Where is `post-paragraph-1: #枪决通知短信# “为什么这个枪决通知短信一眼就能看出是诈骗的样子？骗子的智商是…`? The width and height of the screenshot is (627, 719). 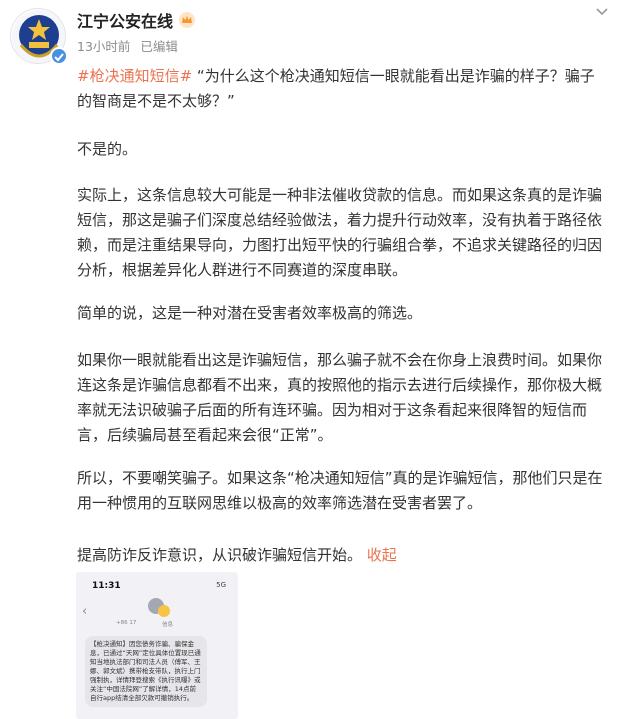 post-paragraph-1: #枪决通知短信# “为什么这个枪决通知短信一眼就能看出是诈骗的样子？骗子的智商是… is located at coordinates (341, 89).